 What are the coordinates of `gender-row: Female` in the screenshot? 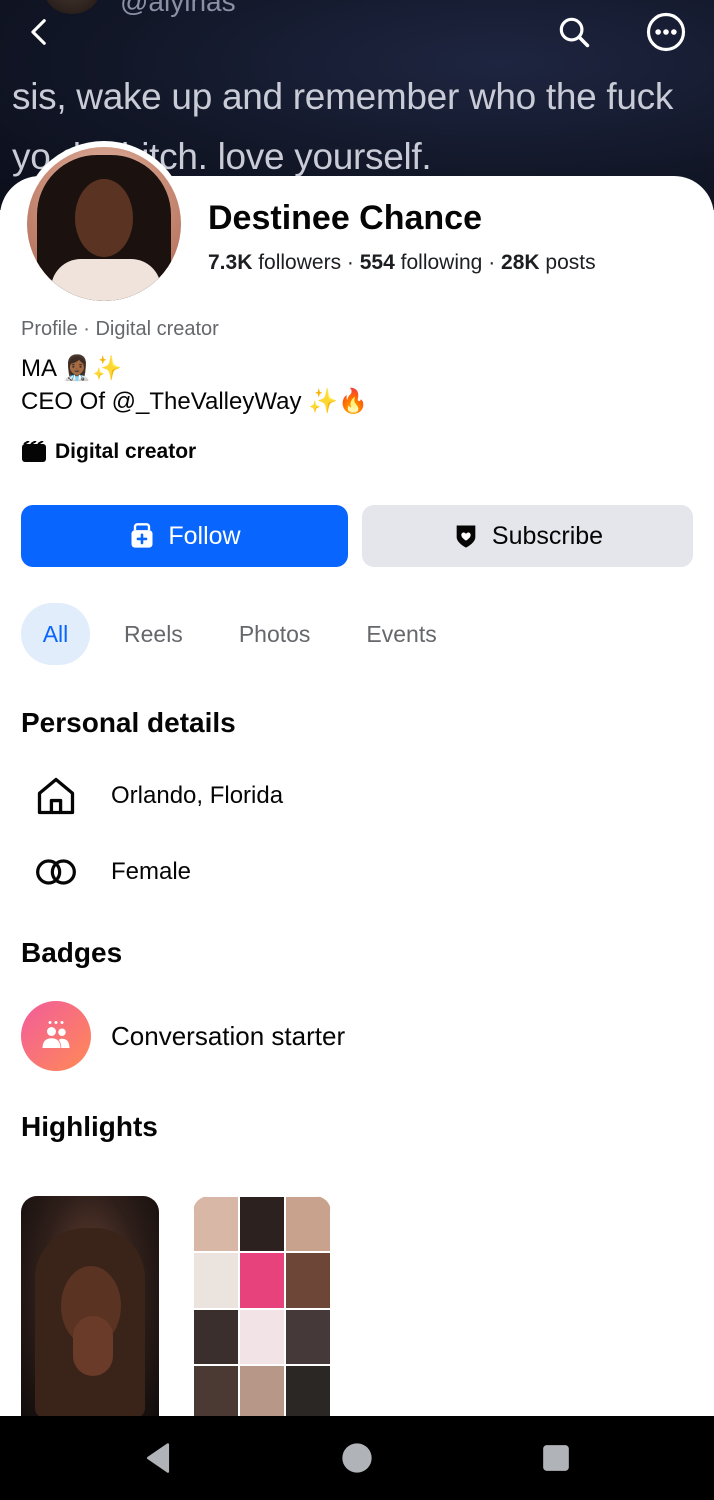 It's located at (106, 872).